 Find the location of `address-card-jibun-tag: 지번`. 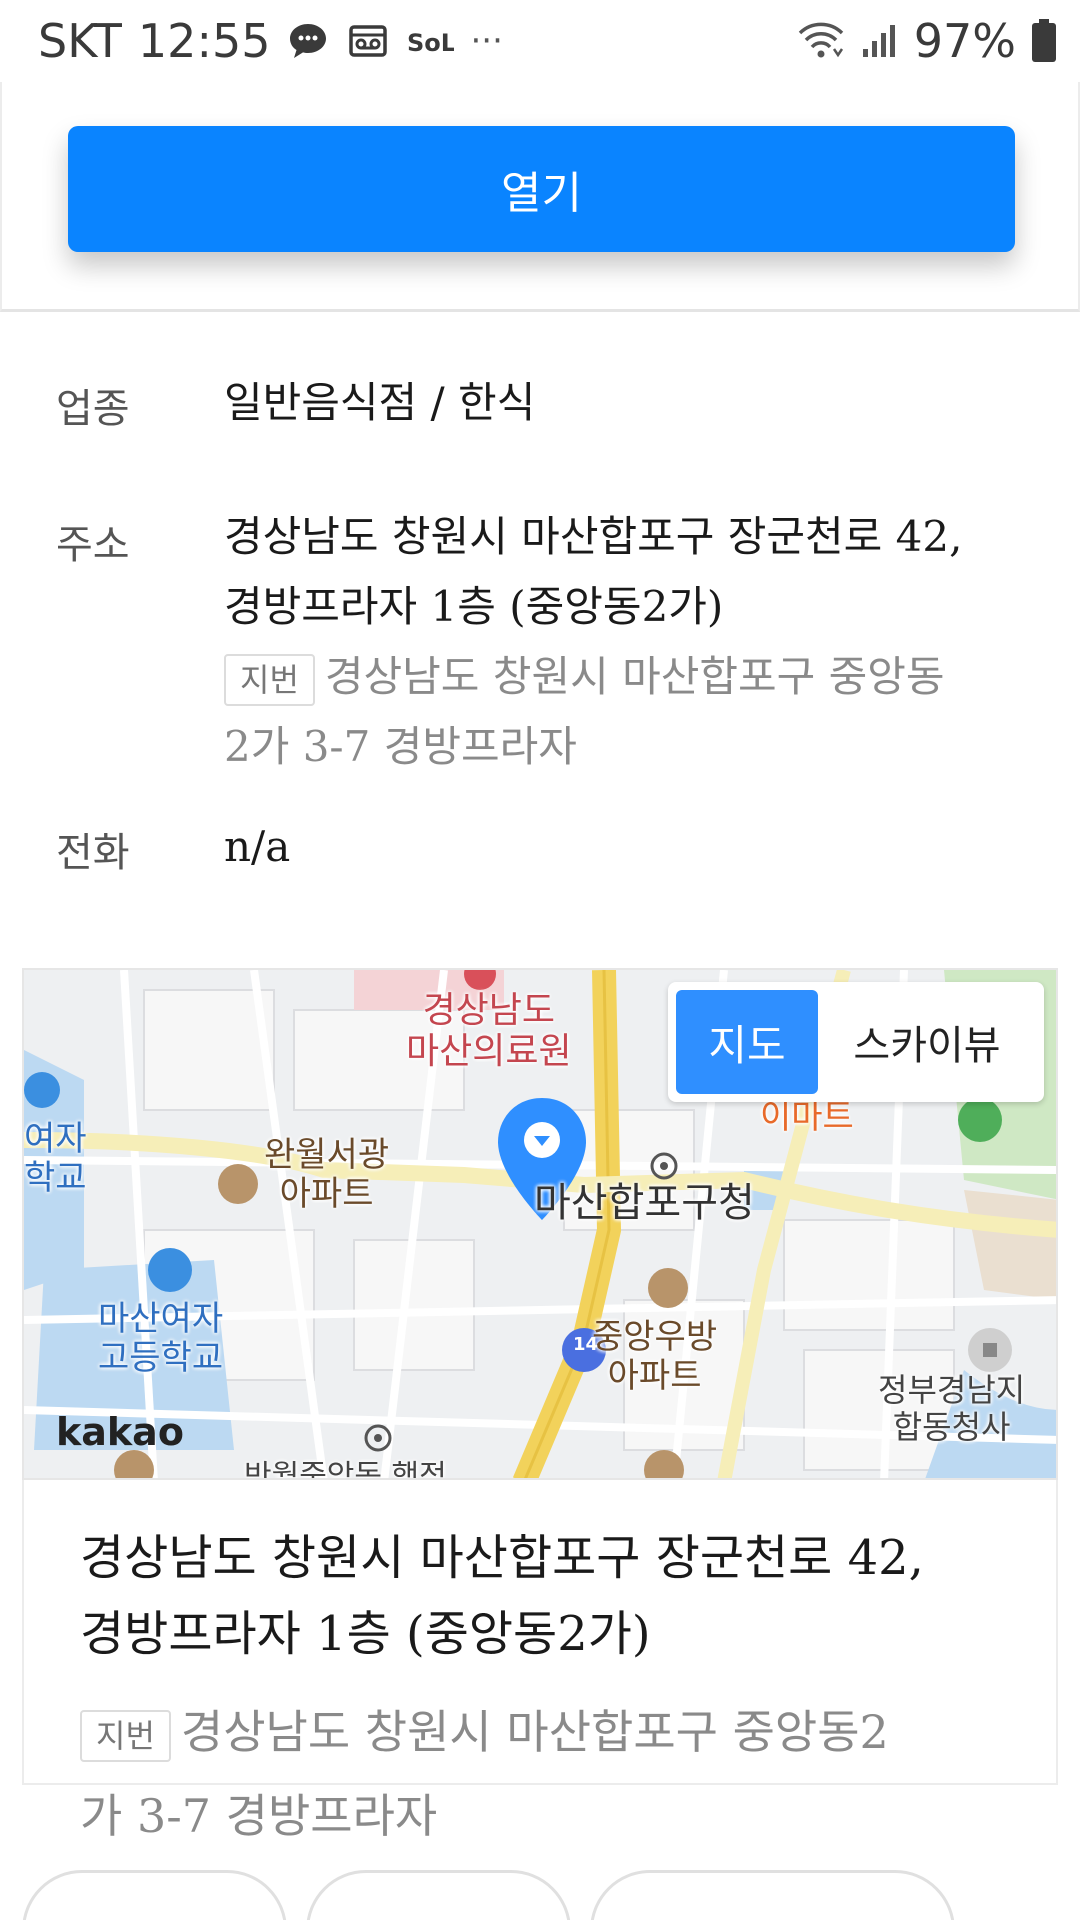

address-card-jibun-tag: 지번 is located at coordinates (125, 1736).